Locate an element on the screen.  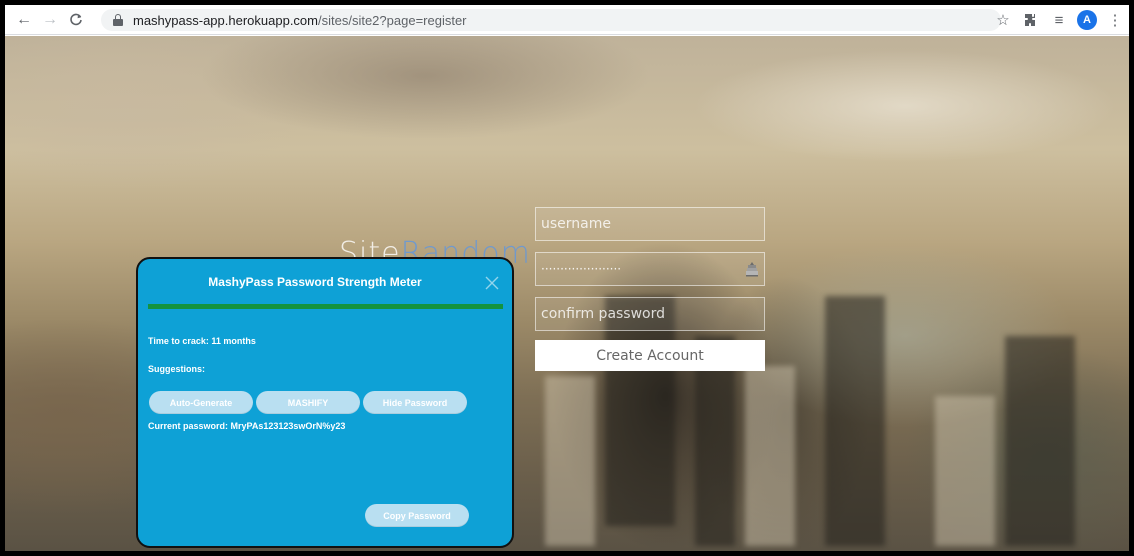
toolbar-actions: ☆ ≡ A ⋮ is located at coordinates (1059, 20).